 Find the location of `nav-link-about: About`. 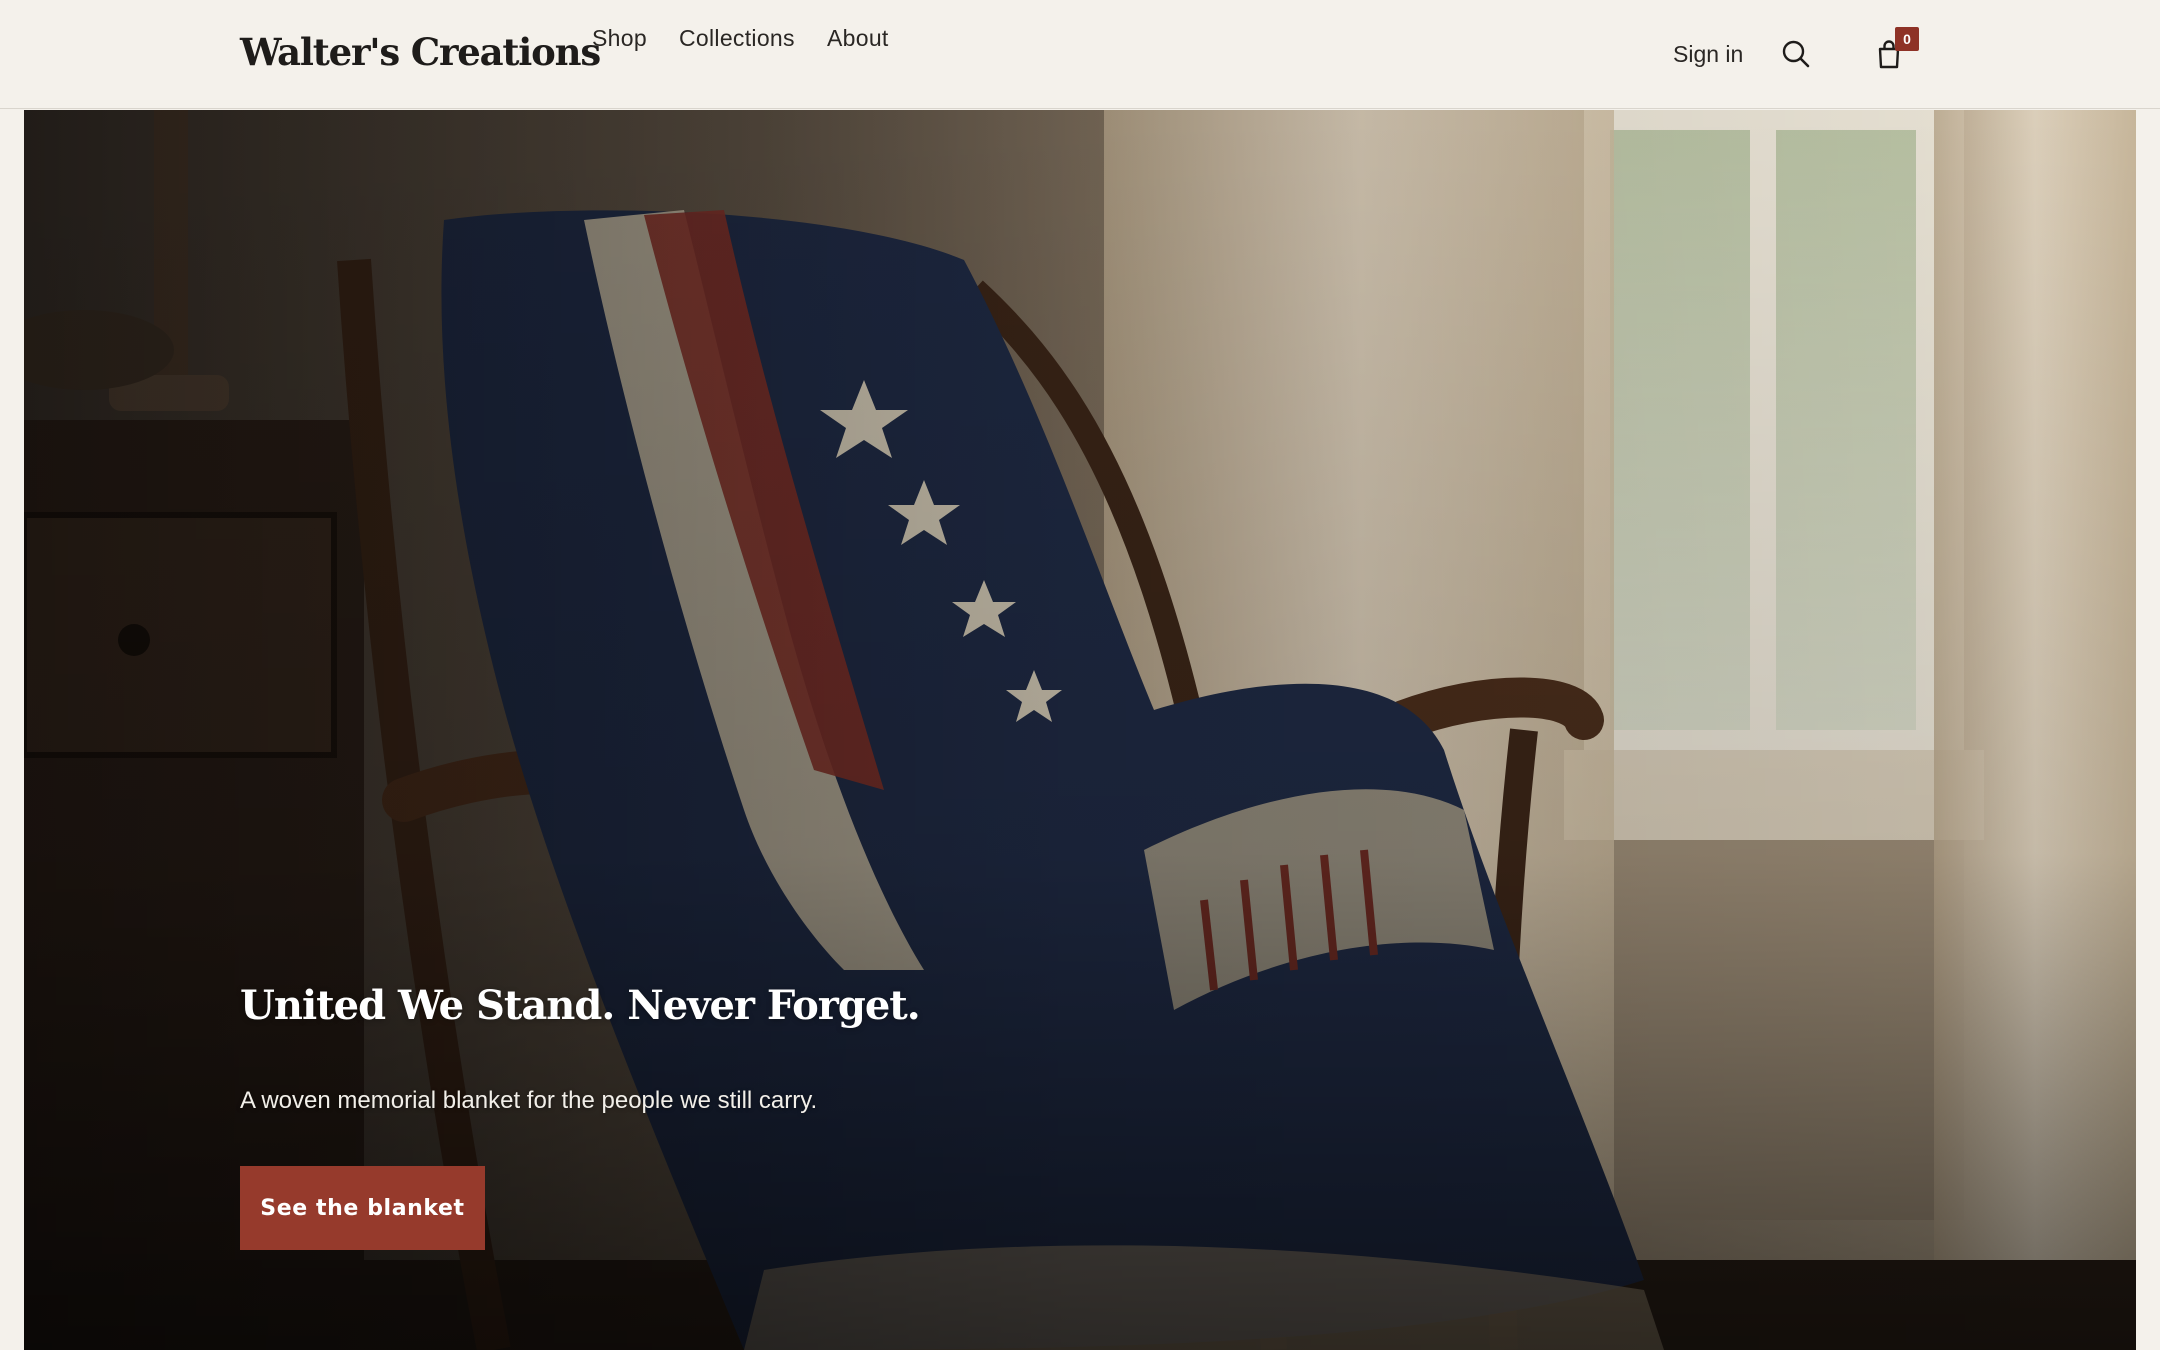

nav-link-about: About is located at coordinates (858, 38).